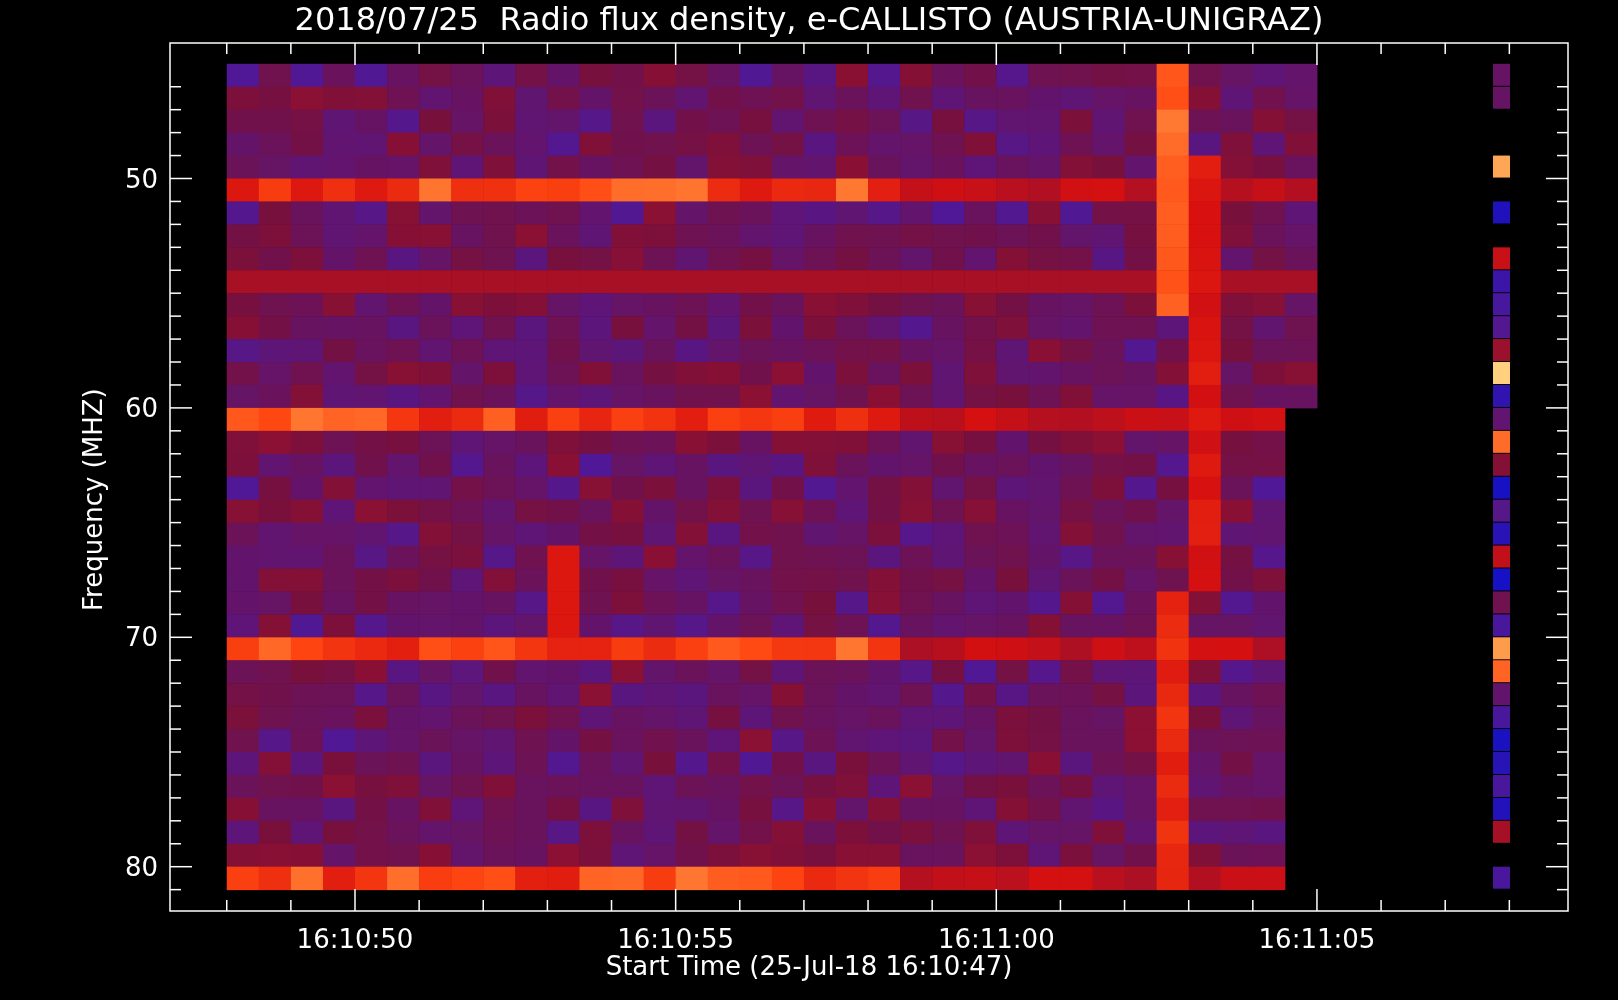 This screenshot has height=1000, width=1618. What do you see at coordinates (355, 939) in the screenshot?
I see `x-tick-label: 16:10:50` at bounding box center [355, 939].